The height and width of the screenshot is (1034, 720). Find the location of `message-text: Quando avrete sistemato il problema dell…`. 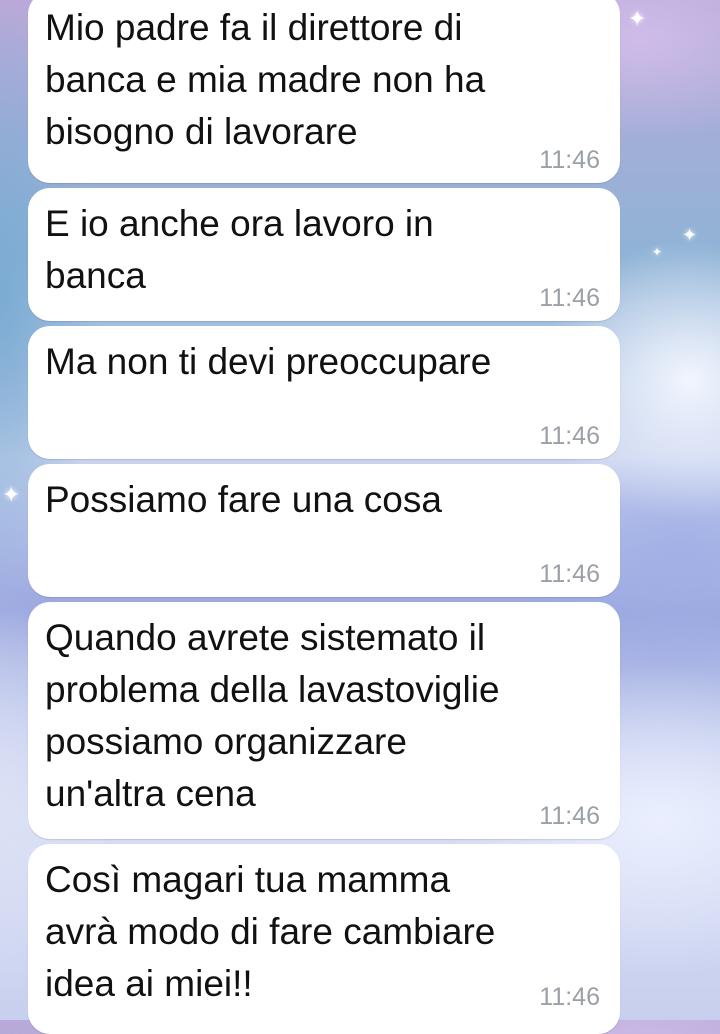

message-text: Quando avrete sistemato il problema dell… is located at coordinates (272, 715).